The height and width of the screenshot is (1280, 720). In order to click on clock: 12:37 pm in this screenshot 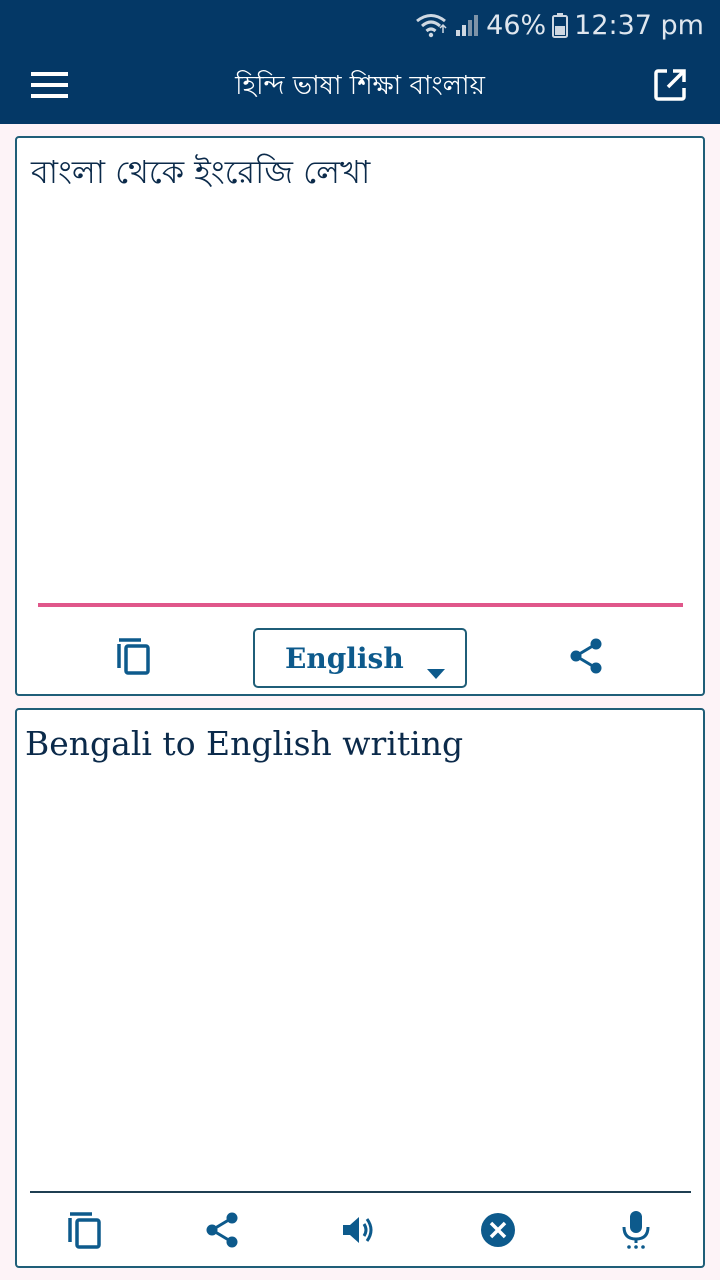, I will do `click(639, 25)`.